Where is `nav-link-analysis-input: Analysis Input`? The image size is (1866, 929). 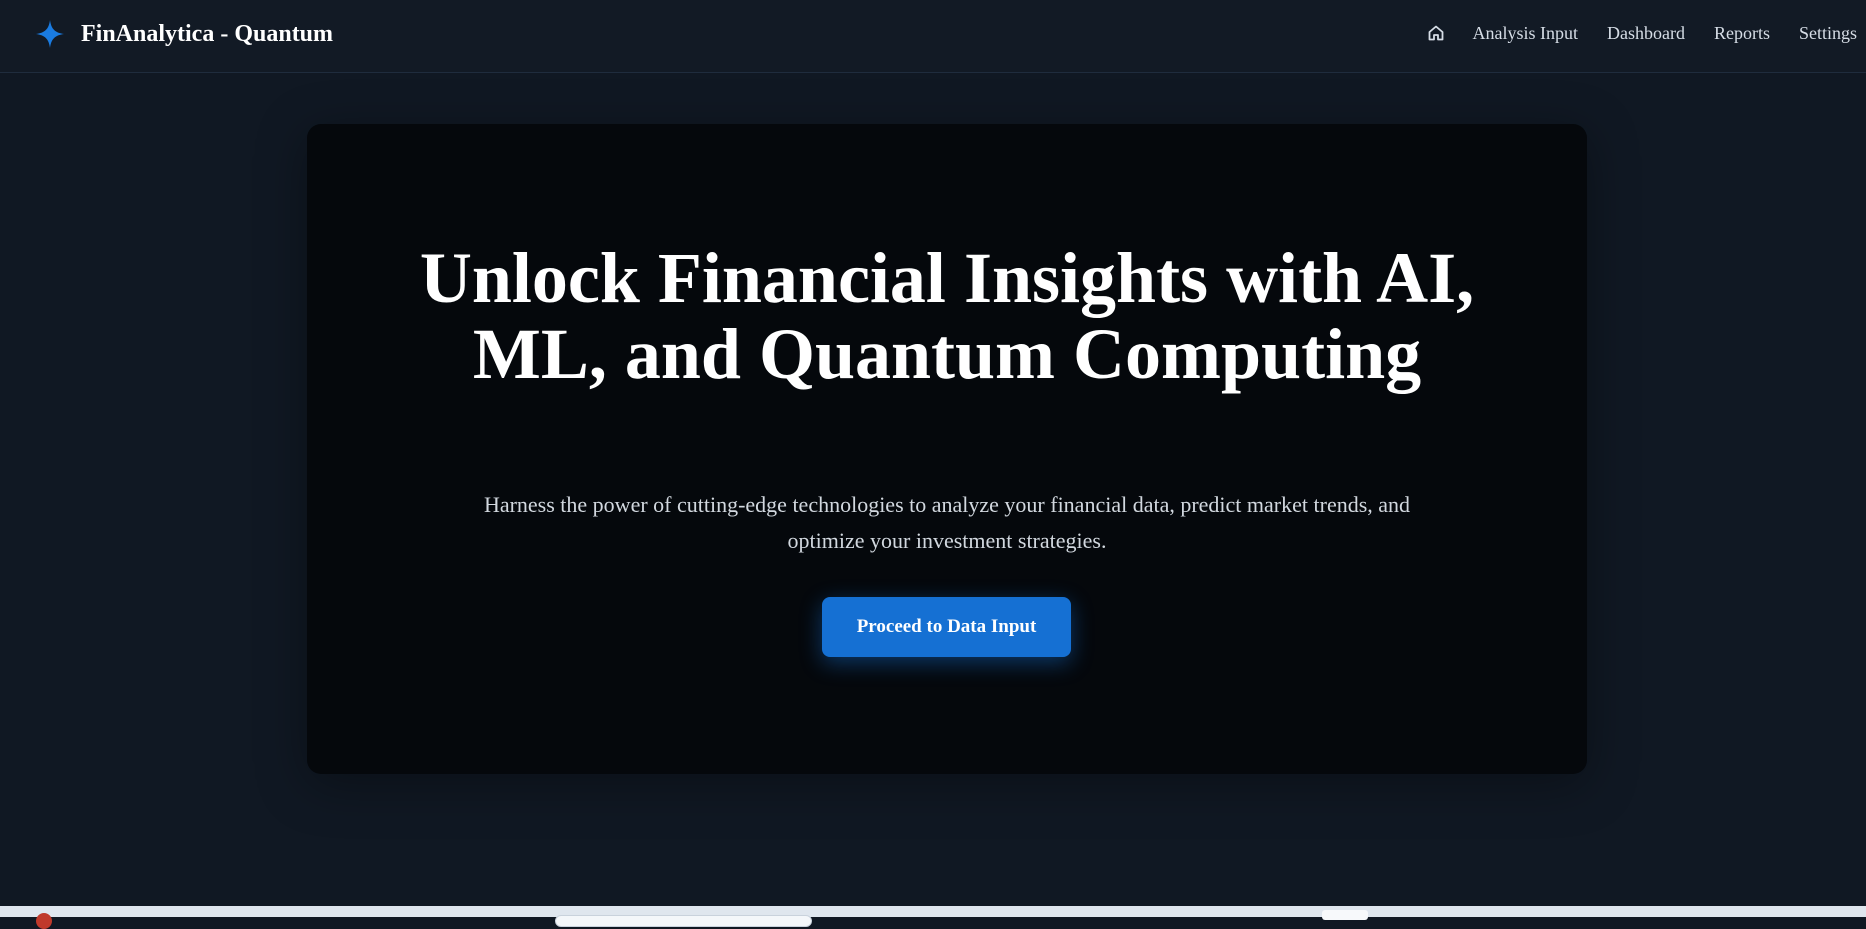 nav-link-analysis-input: Analysis Input is located at coordinates (1526, 33).